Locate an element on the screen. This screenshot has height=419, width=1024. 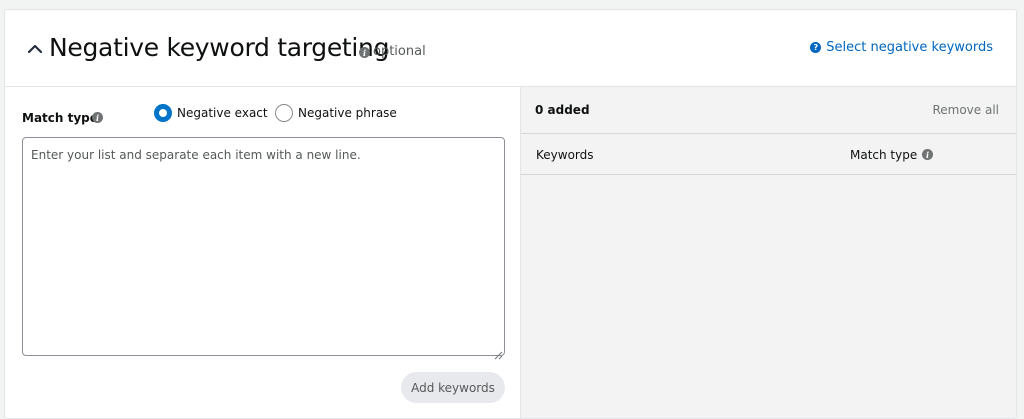
chevron-up-icon is located at coordinates (37, 50).